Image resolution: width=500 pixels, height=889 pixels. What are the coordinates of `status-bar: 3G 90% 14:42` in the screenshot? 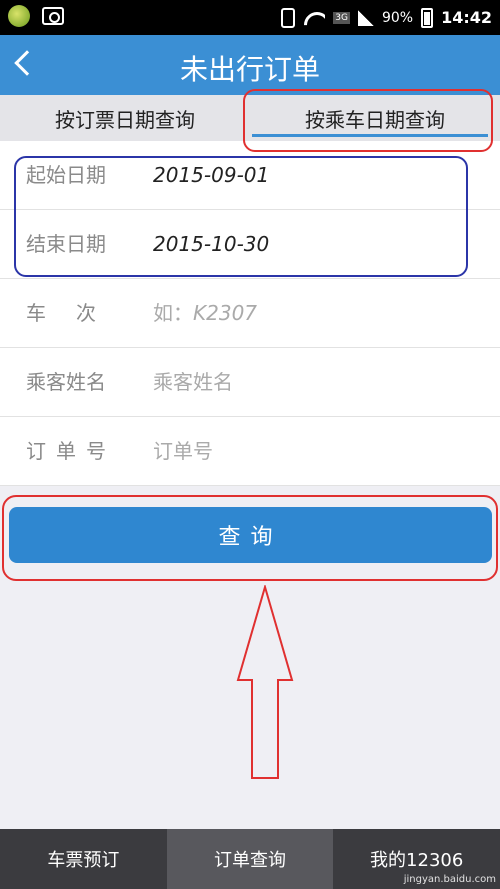 It's located at (250, 17).